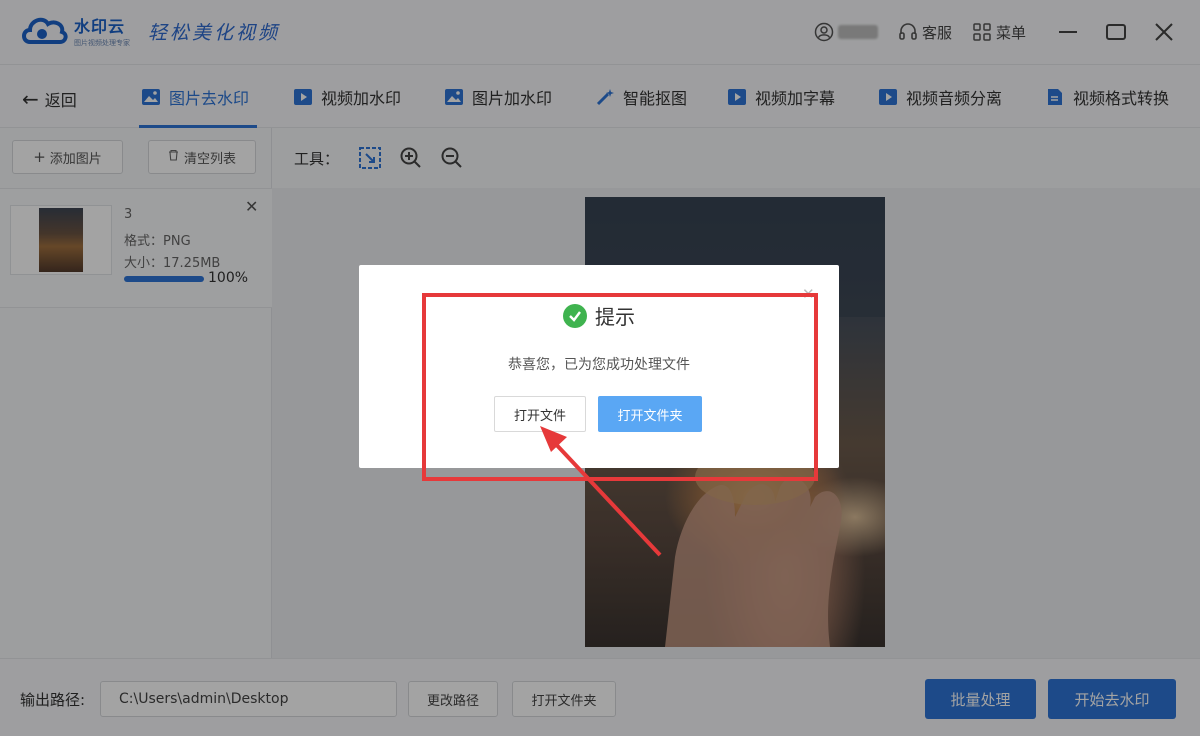  What do you see at coordinates (601, 491) in the screenshot?
I see `annotation-arrow-icon` at bounding box center [601, 491].